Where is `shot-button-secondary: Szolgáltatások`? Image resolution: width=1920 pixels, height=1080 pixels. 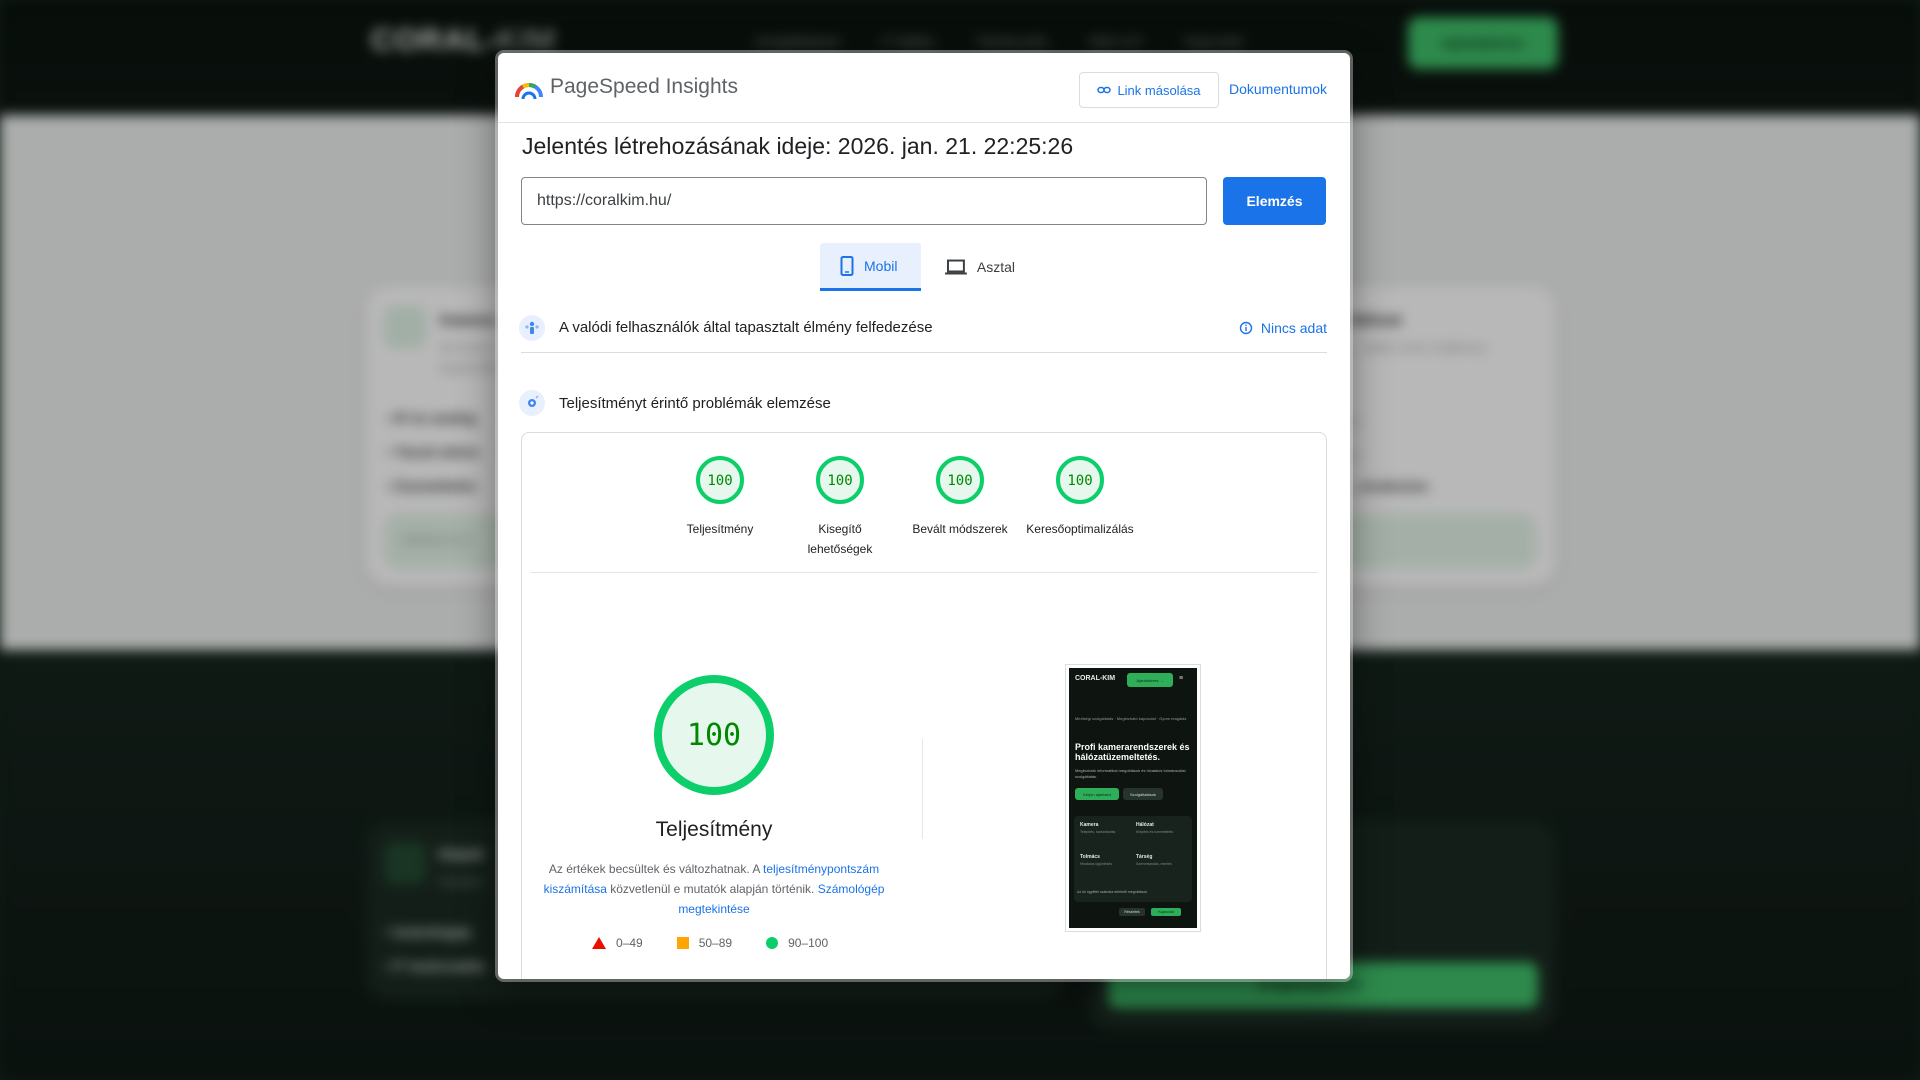
shot-button-secondary: Szolgáltatások is located at coordinates (1143, 794).